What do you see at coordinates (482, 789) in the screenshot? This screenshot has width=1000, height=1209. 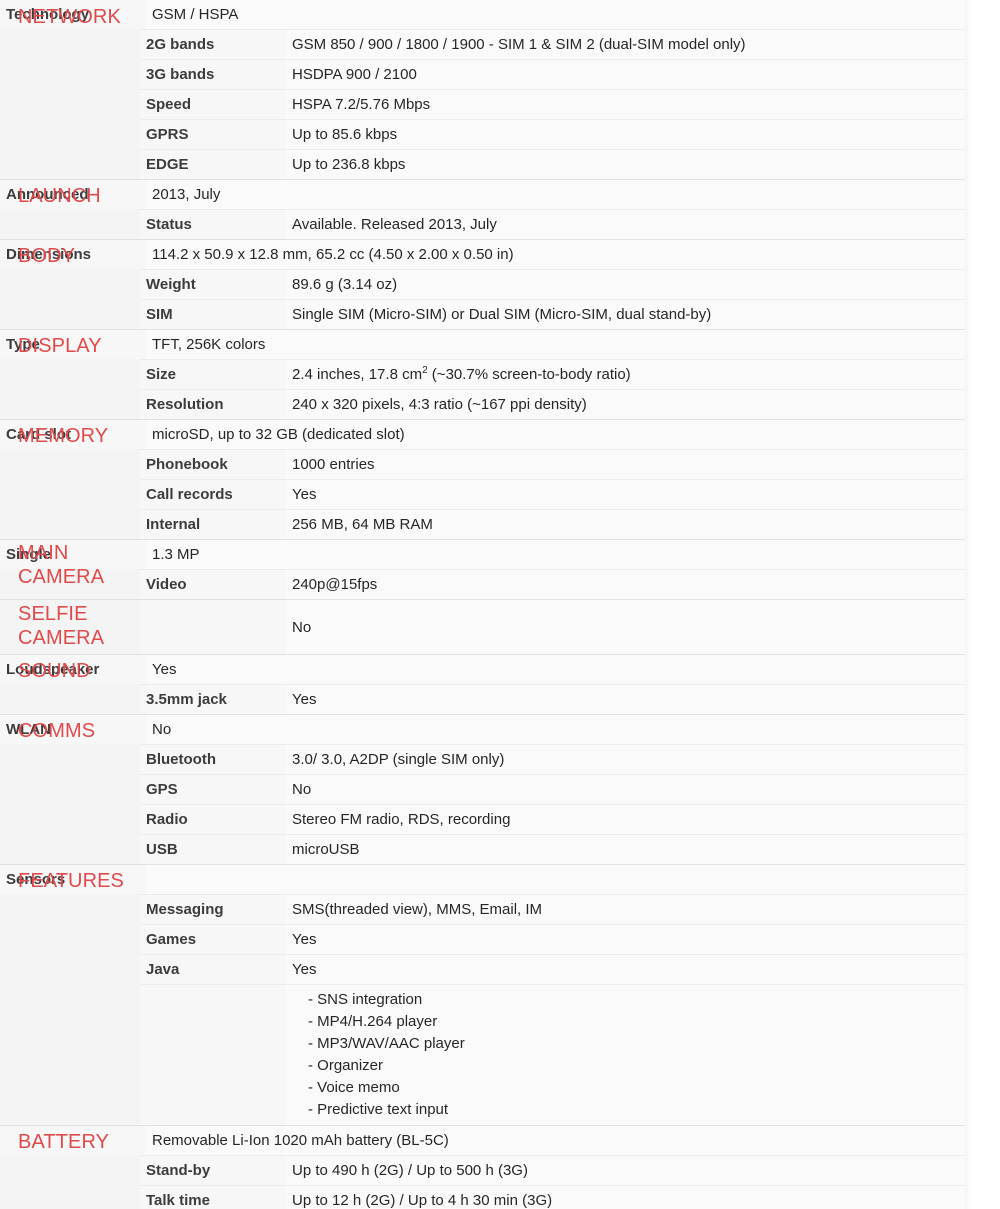 I see `spec-row: GPS No` at bounding box center [482, 789].